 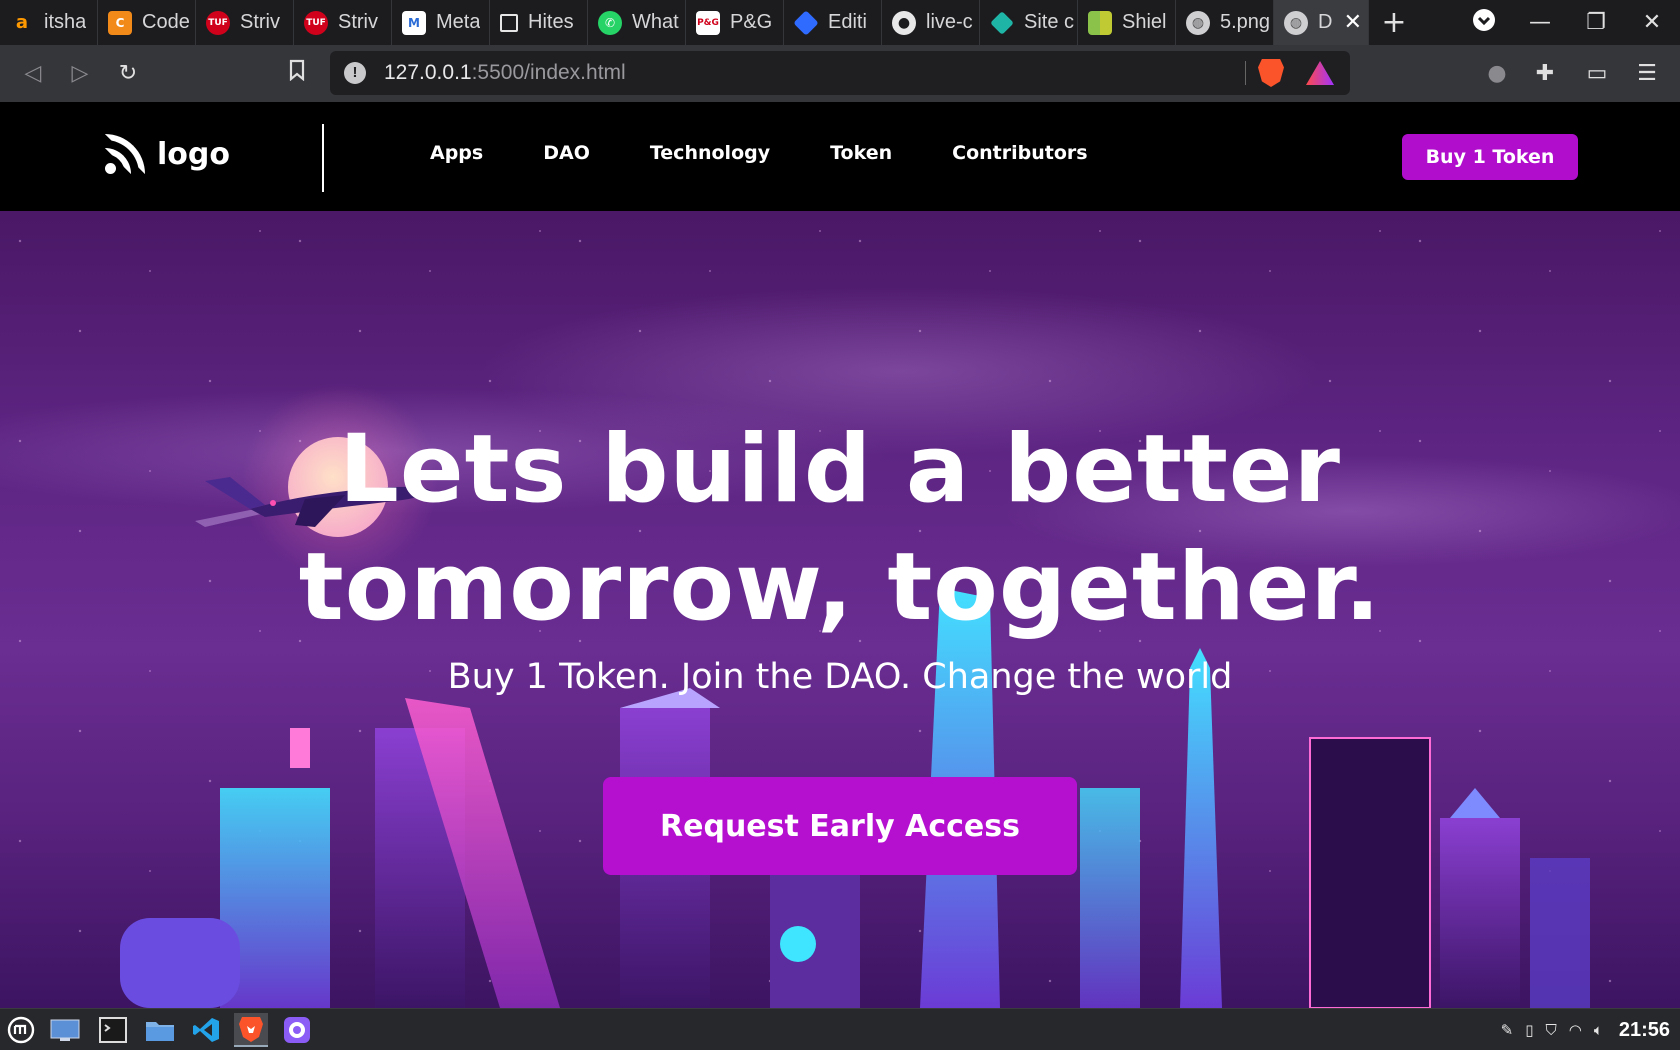 What do you see at coordinates (904, 22) in the screenshot?
I see `github-icon: ●` at bounding box center [904, 22].